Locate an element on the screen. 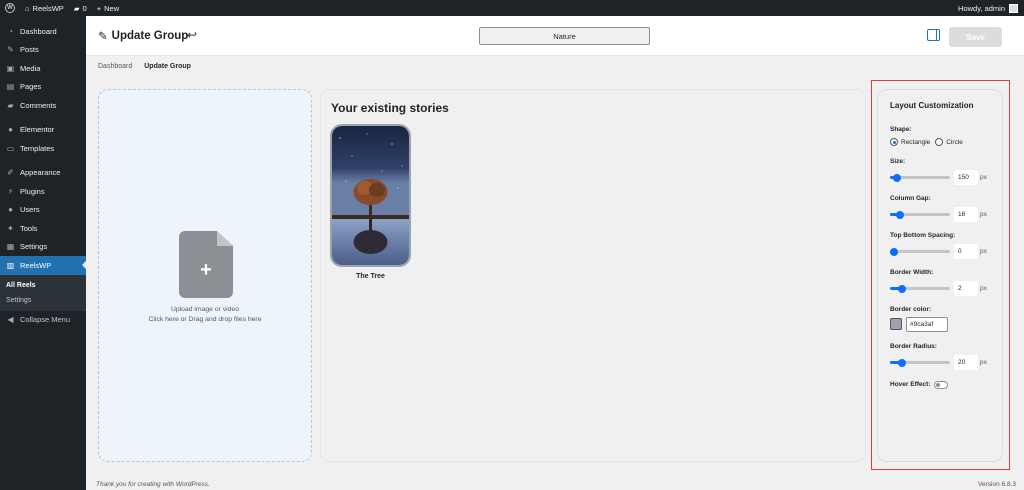  panel-title: Layout Customization is located at coordinates (932, 105).